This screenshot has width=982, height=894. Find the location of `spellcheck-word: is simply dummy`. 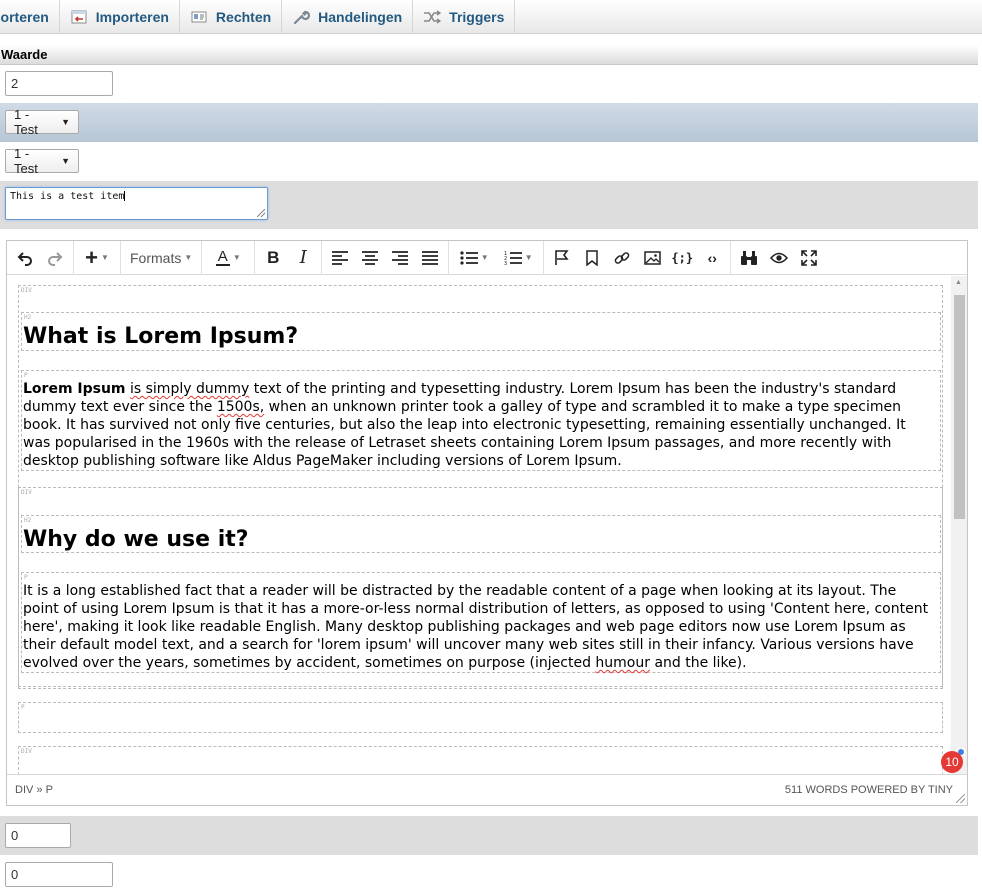

spellcheck-word: is simply dummy is located at coordinates (189, 389).